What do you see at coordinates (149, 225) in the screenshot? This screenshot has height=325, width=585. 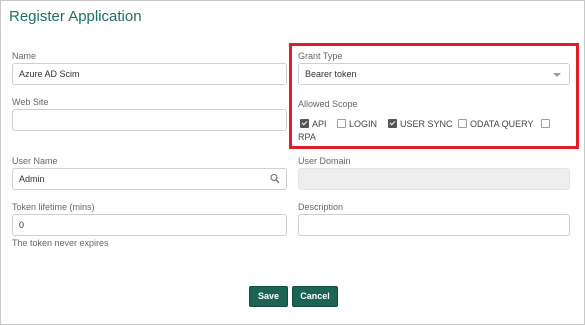 I see `token-lifetime-input: 0` at bounding box center [149, 225].